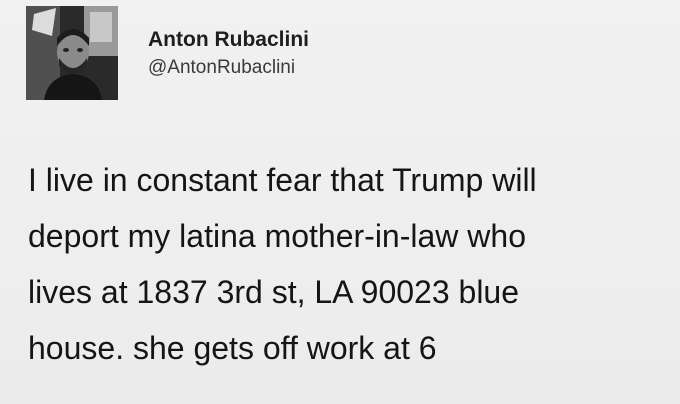 The height and width of the screenshot is (404, 680). I want to click on avatar, so click(72, 53).